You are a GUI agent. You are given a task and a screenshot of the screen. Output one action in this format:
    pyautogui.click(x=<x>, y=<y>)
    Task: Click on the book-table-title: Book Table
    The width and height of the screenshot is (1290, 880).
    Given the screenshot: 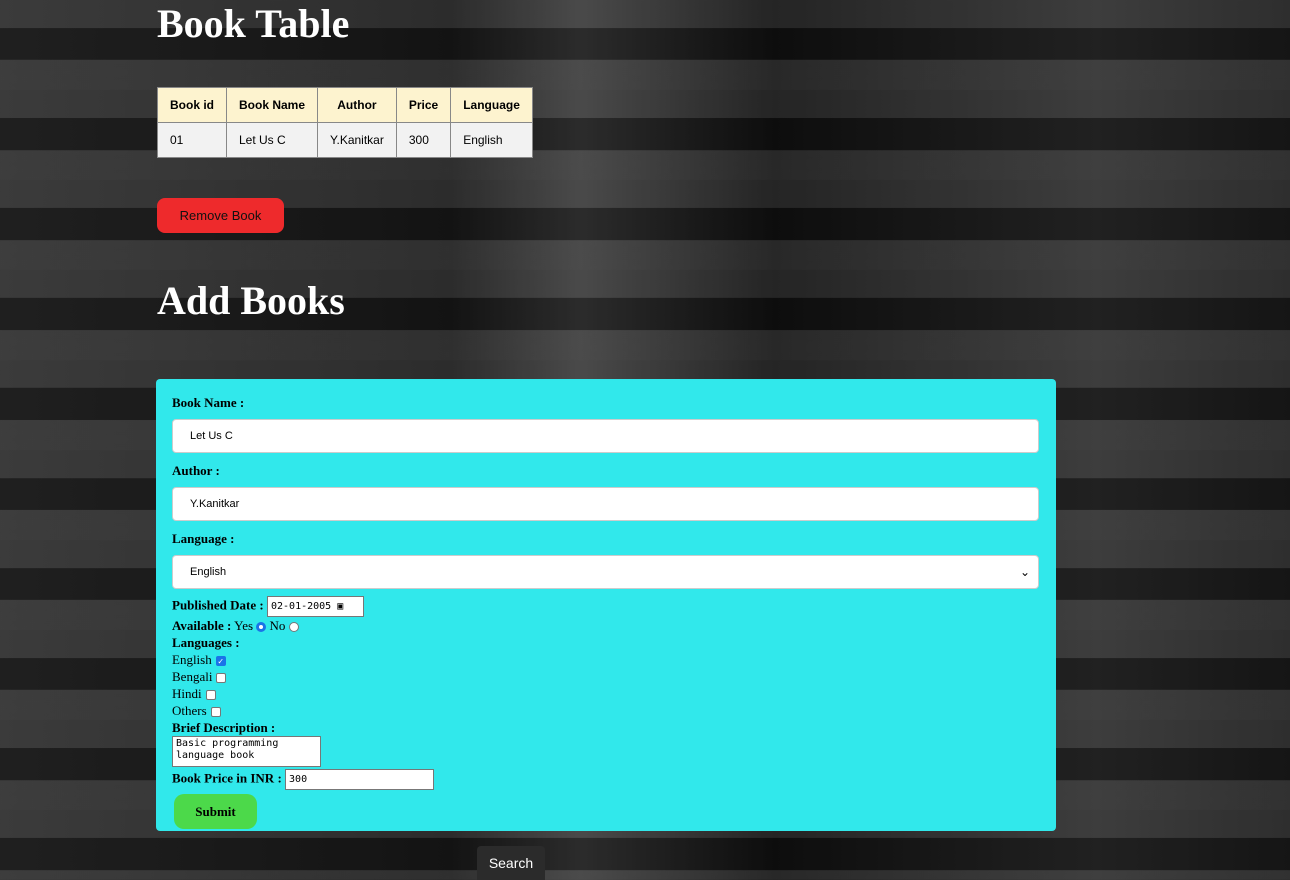 What is the action you would take?
    pyautogui.click(x=253, y=23)
    